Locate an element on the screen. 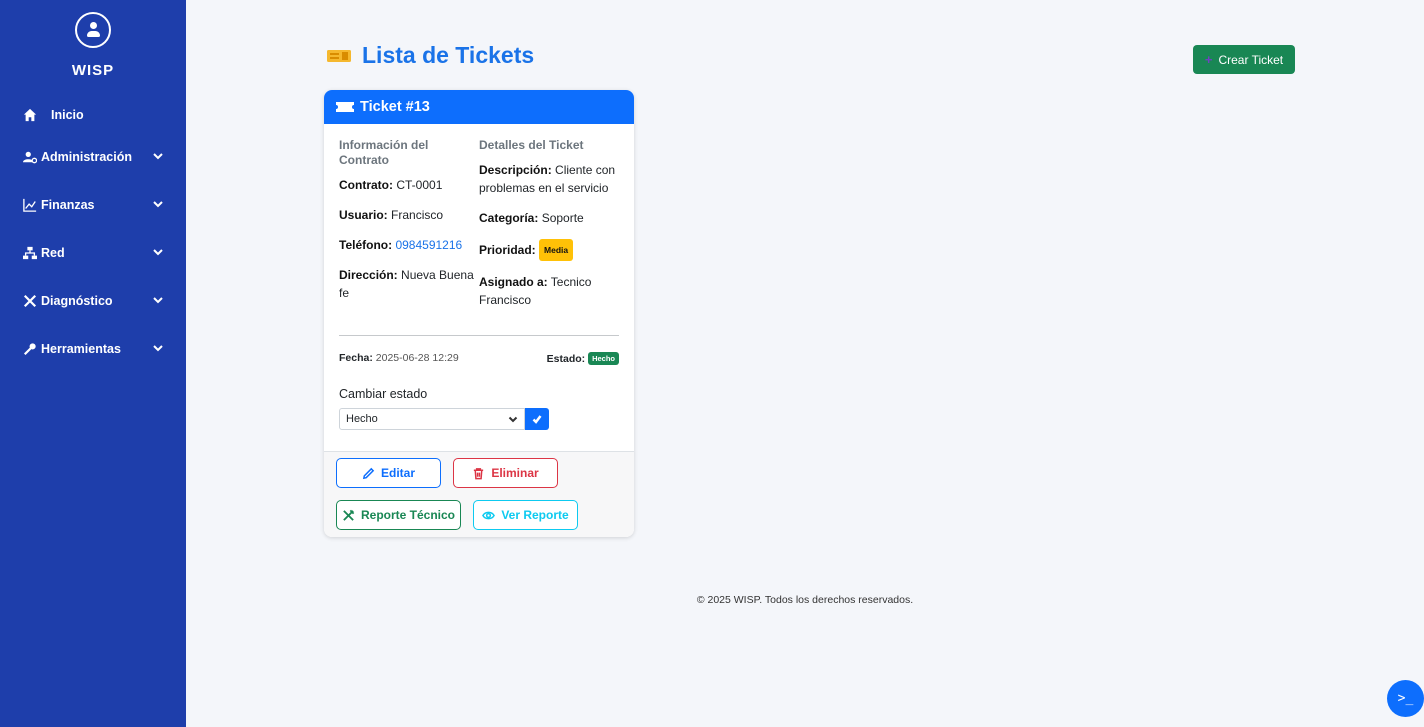 The image size is (1424, 727). sidebar-item-inicio: Inicio is located at coordinates (93, 115).